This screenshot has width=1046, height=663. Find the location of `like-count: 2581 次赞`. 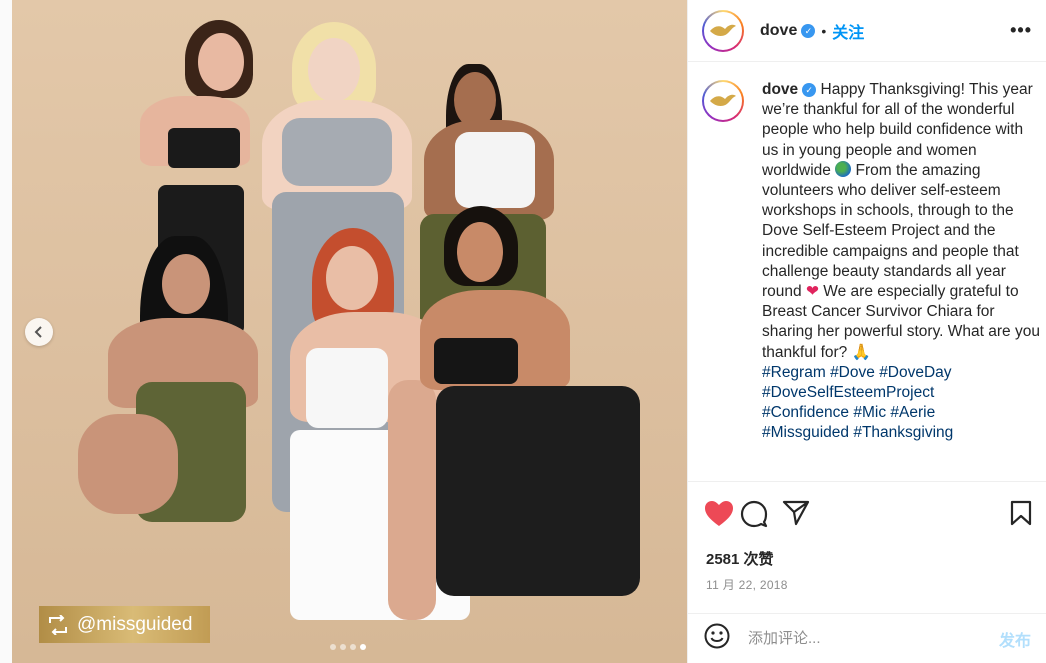

like-count: 2581 次赞 is located at coordinates (740, 558).